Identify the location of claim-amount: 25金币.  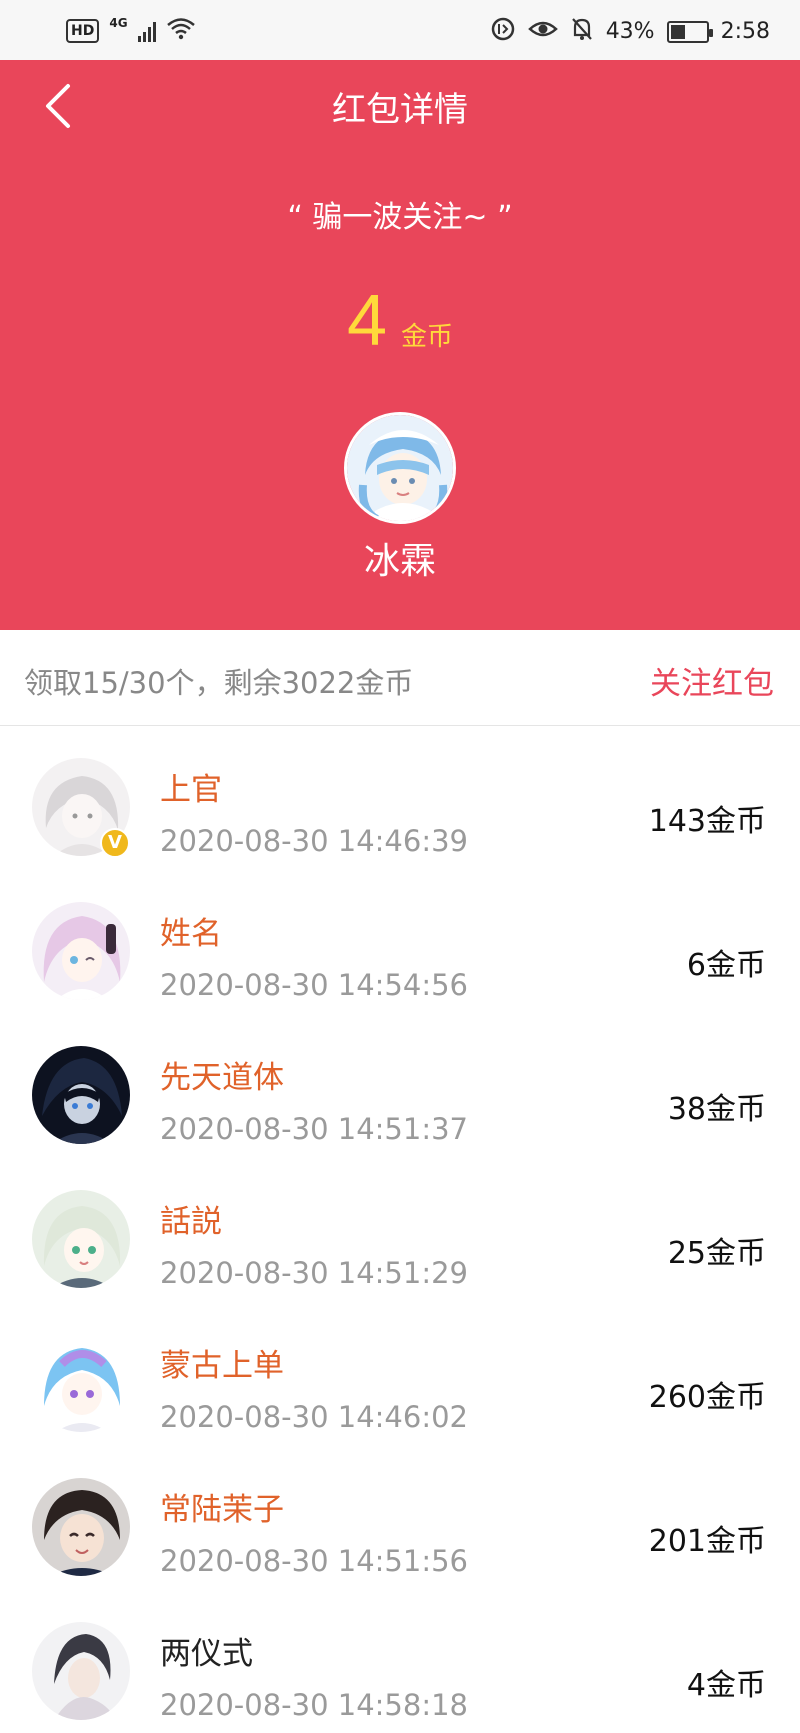
(716, 1253).